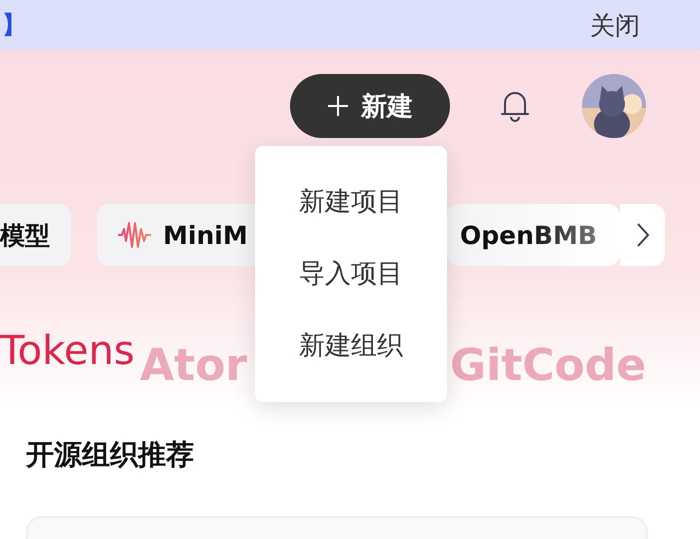 This screenshot has height=539, width=700. Describe the element at coordinates (351, 202) in the screenshot. I see `menu-item: 新建项目` at that location.